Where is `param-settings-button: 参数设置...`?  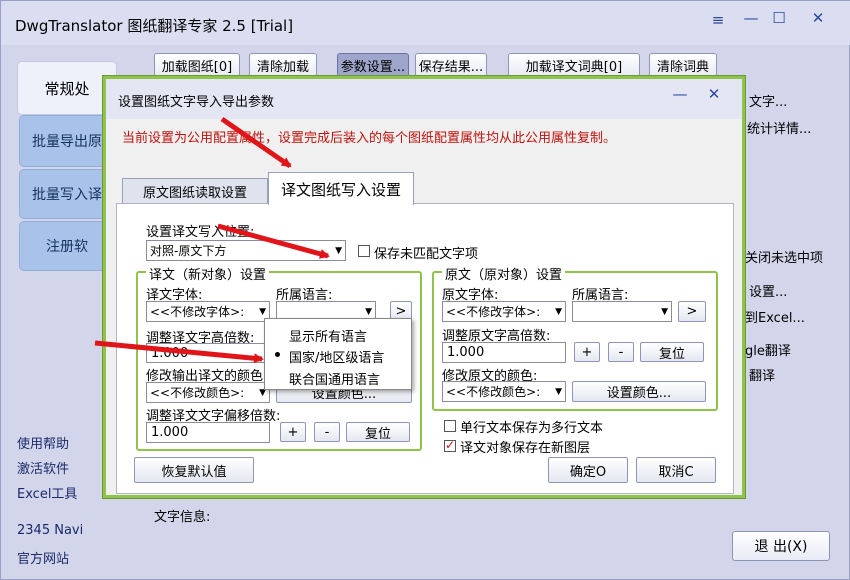
param-settings-button: 参数设置... is located at coordinates (373, 65).